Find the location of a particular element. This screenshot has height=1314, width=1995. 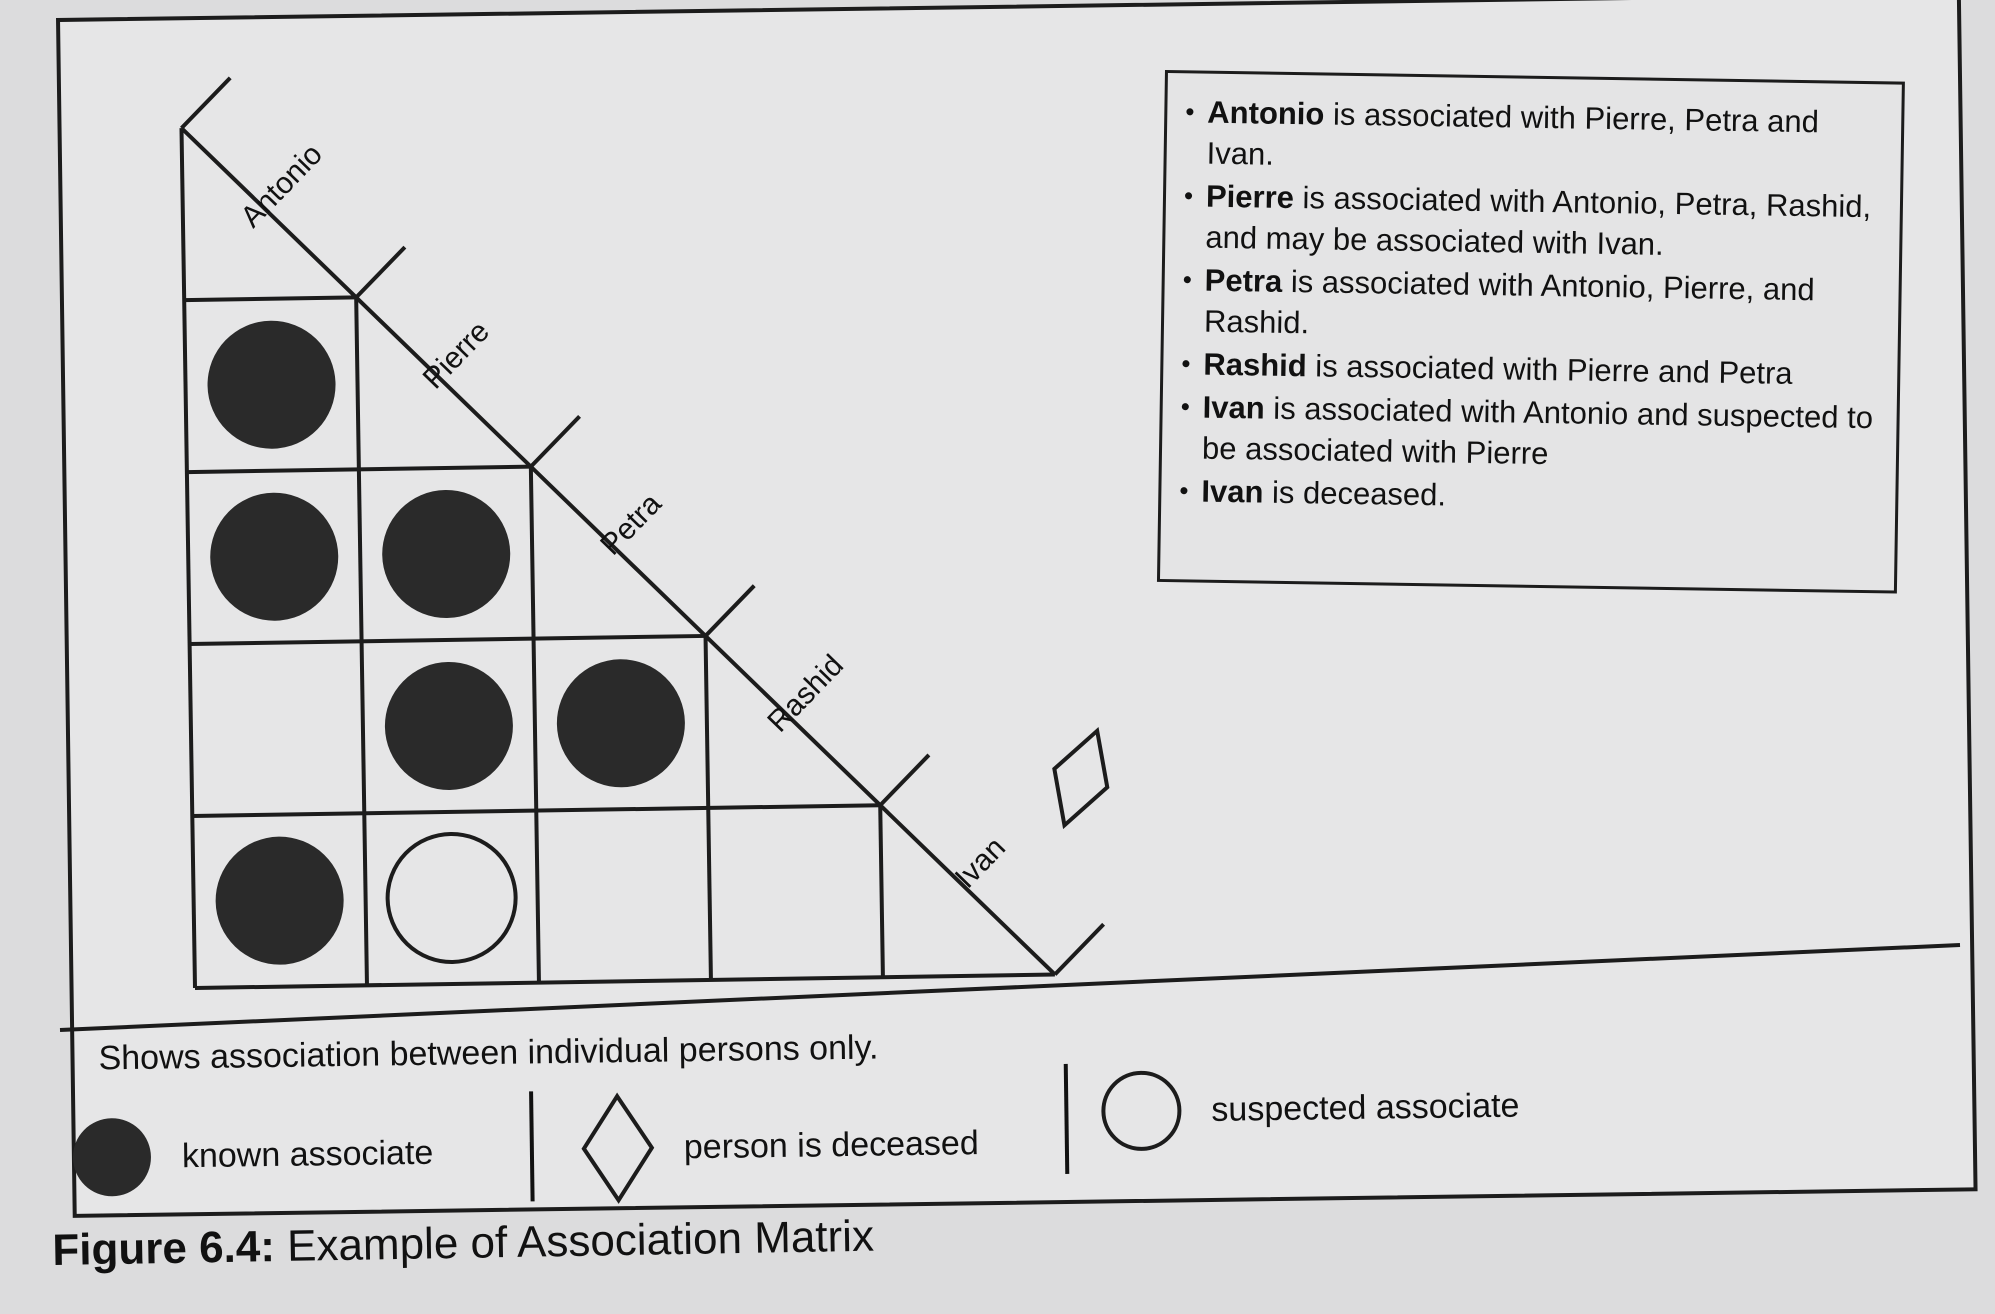

hollow-circle-icon is located at coordinates (1141, 1110).